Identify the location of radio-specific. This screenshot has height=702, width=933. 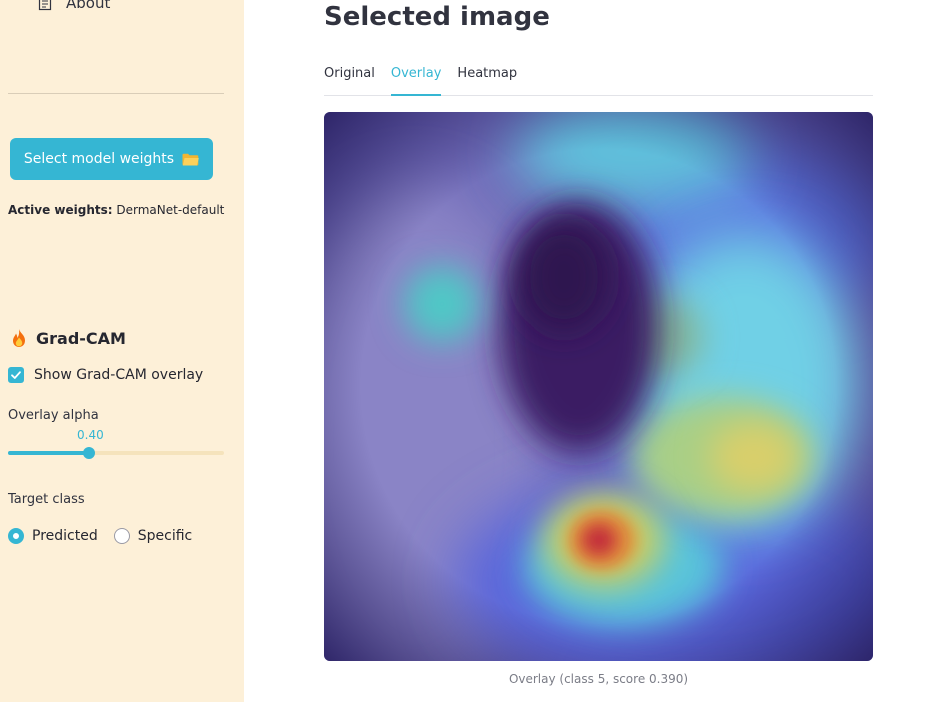
(121, 536).